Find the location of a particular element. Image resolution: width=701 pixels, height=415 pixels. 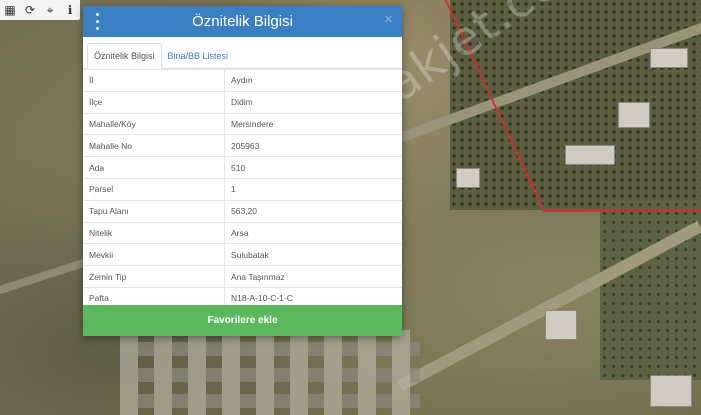

row-label: Mahalle/Köy is located at coordinates (154, 123).